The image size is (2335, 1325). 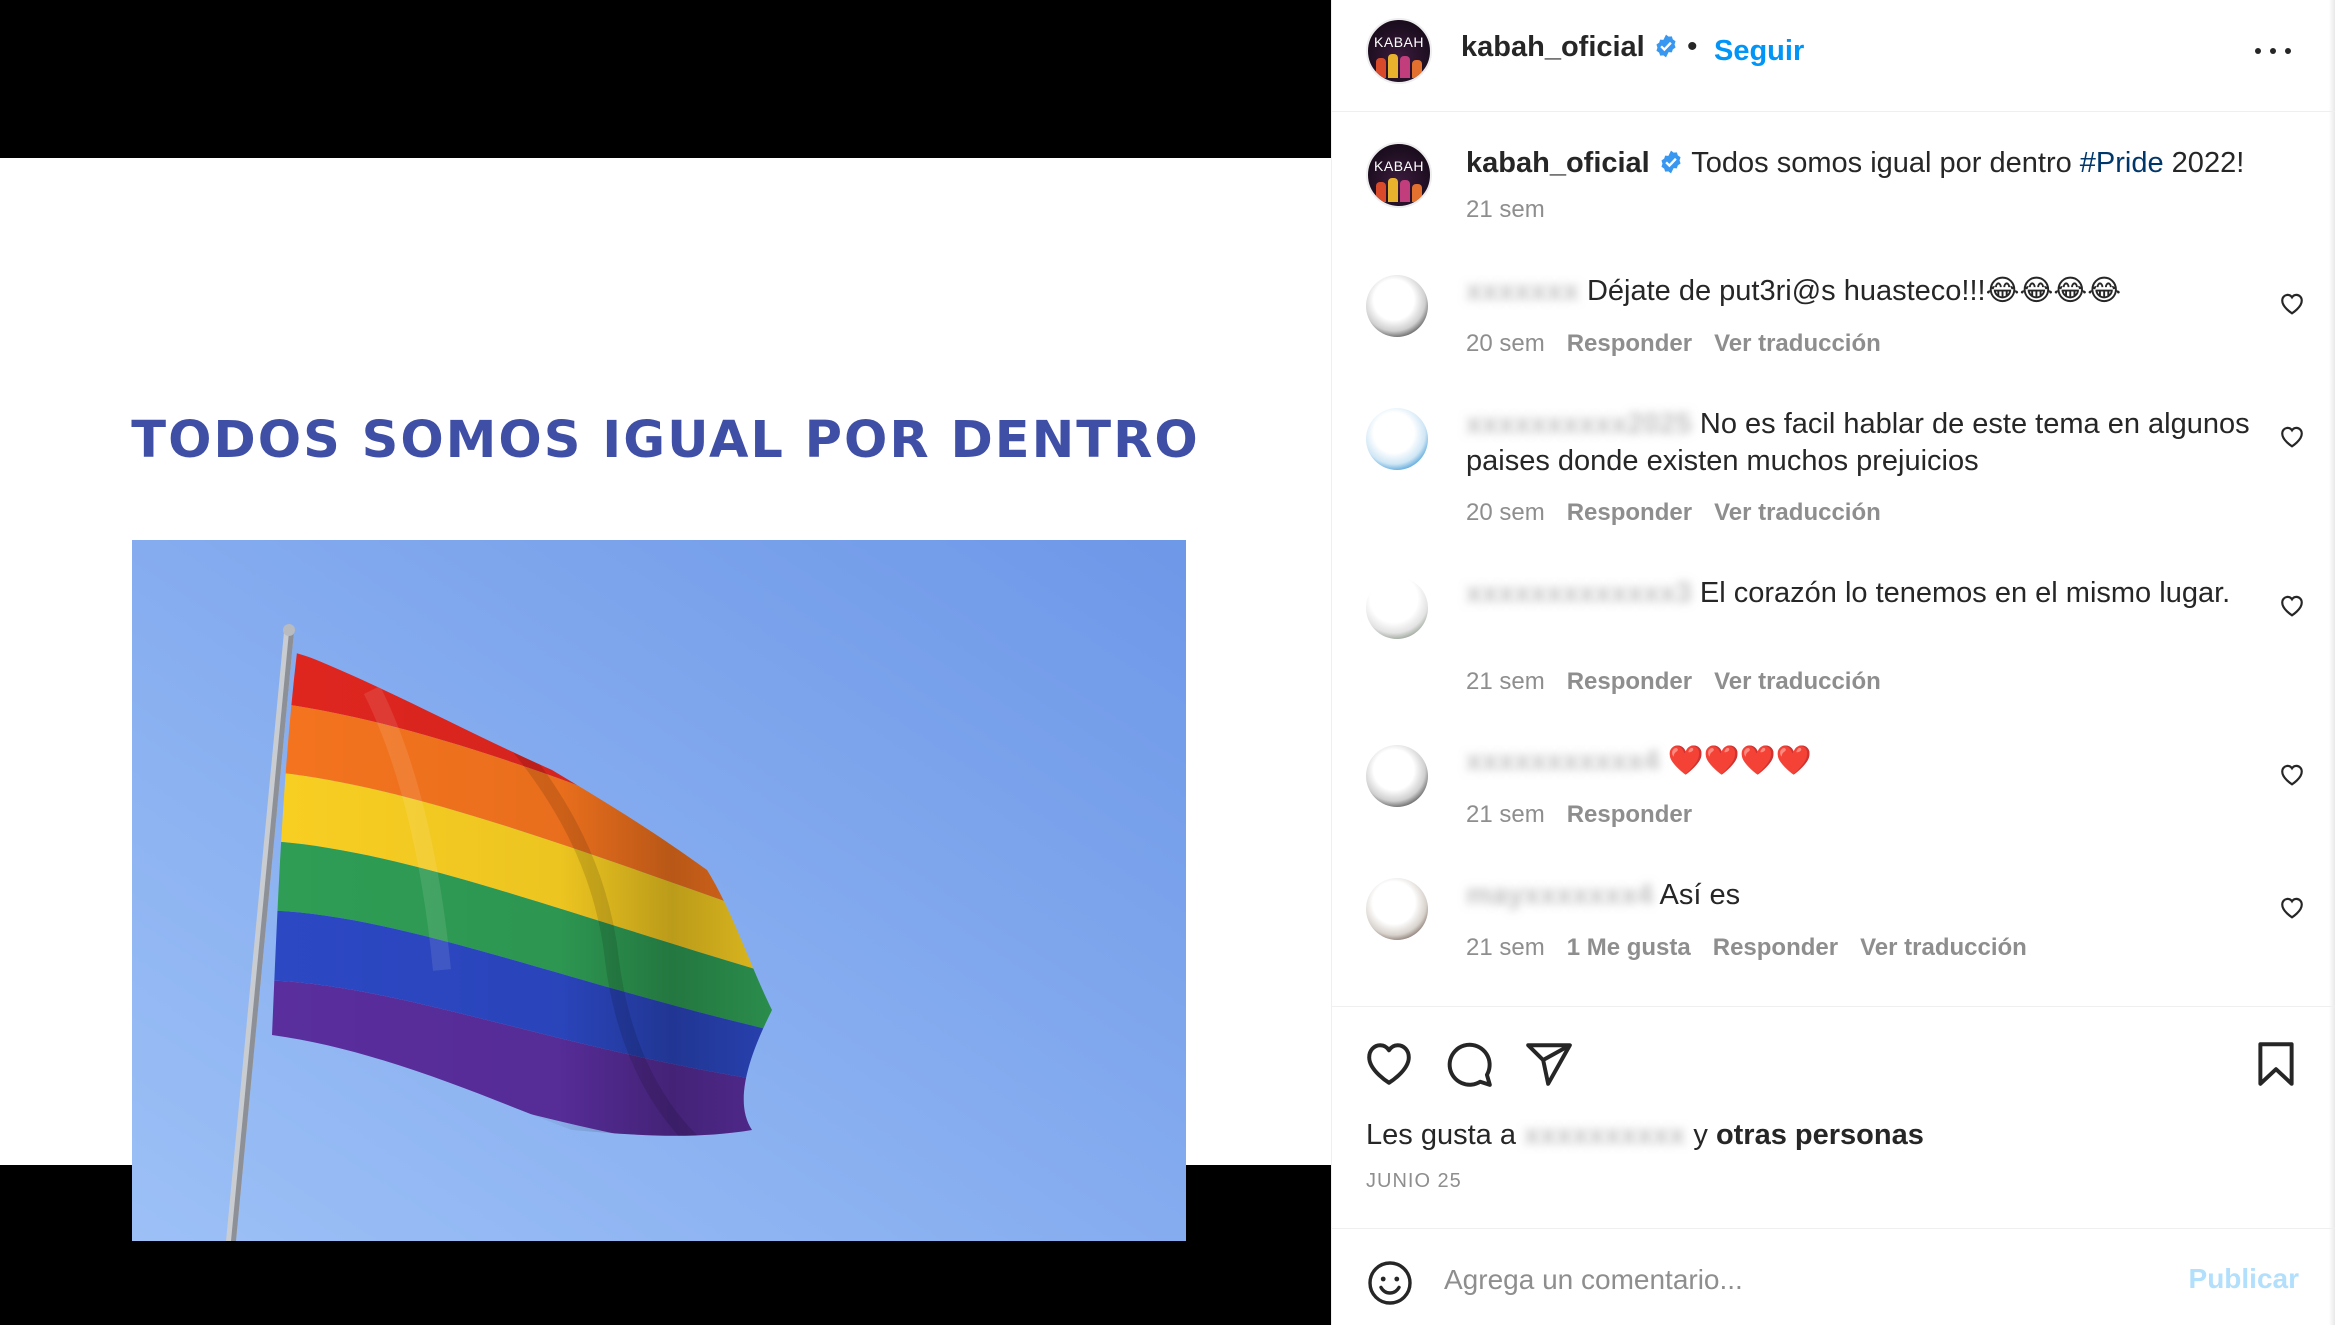 I want to click on caption-username: kabah_oficial, so click(x=1558, y=163).